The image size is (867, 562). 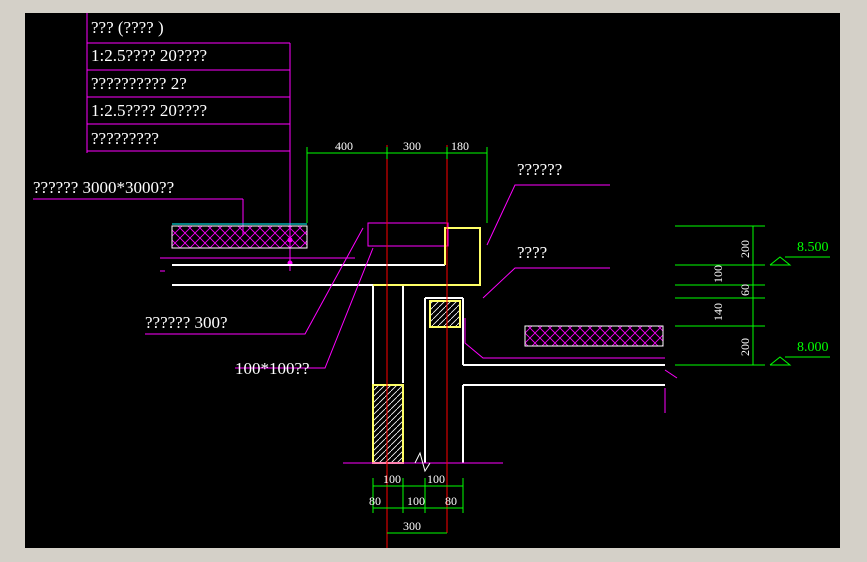 I want to click on layer-label-4: 1:2.5???? 20????, so click(x=149, y=110).